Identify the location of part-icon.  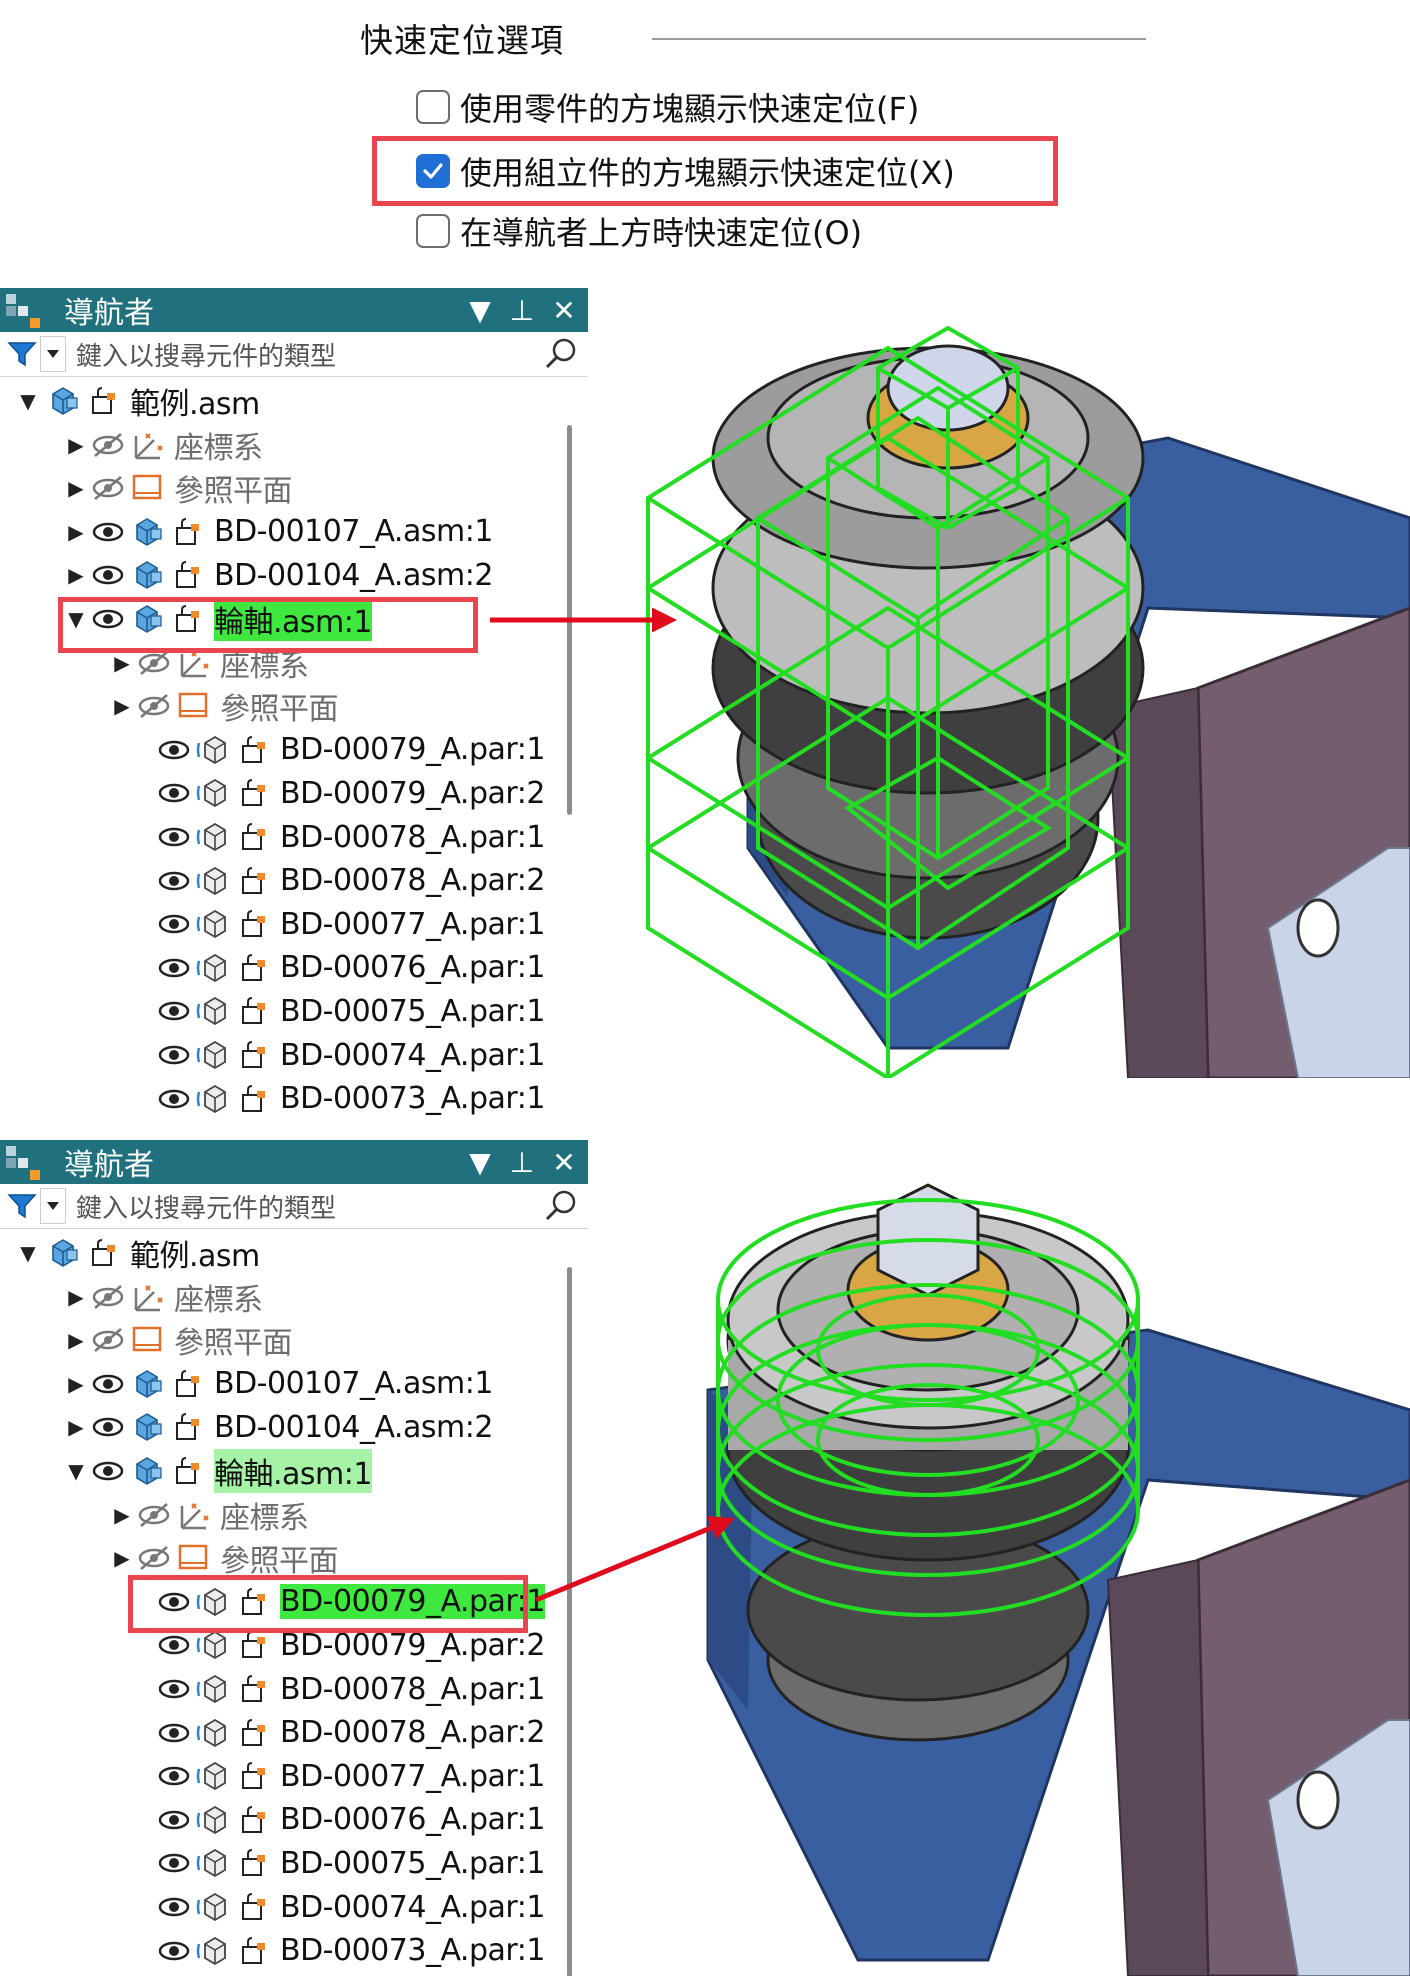
(214, 1907).